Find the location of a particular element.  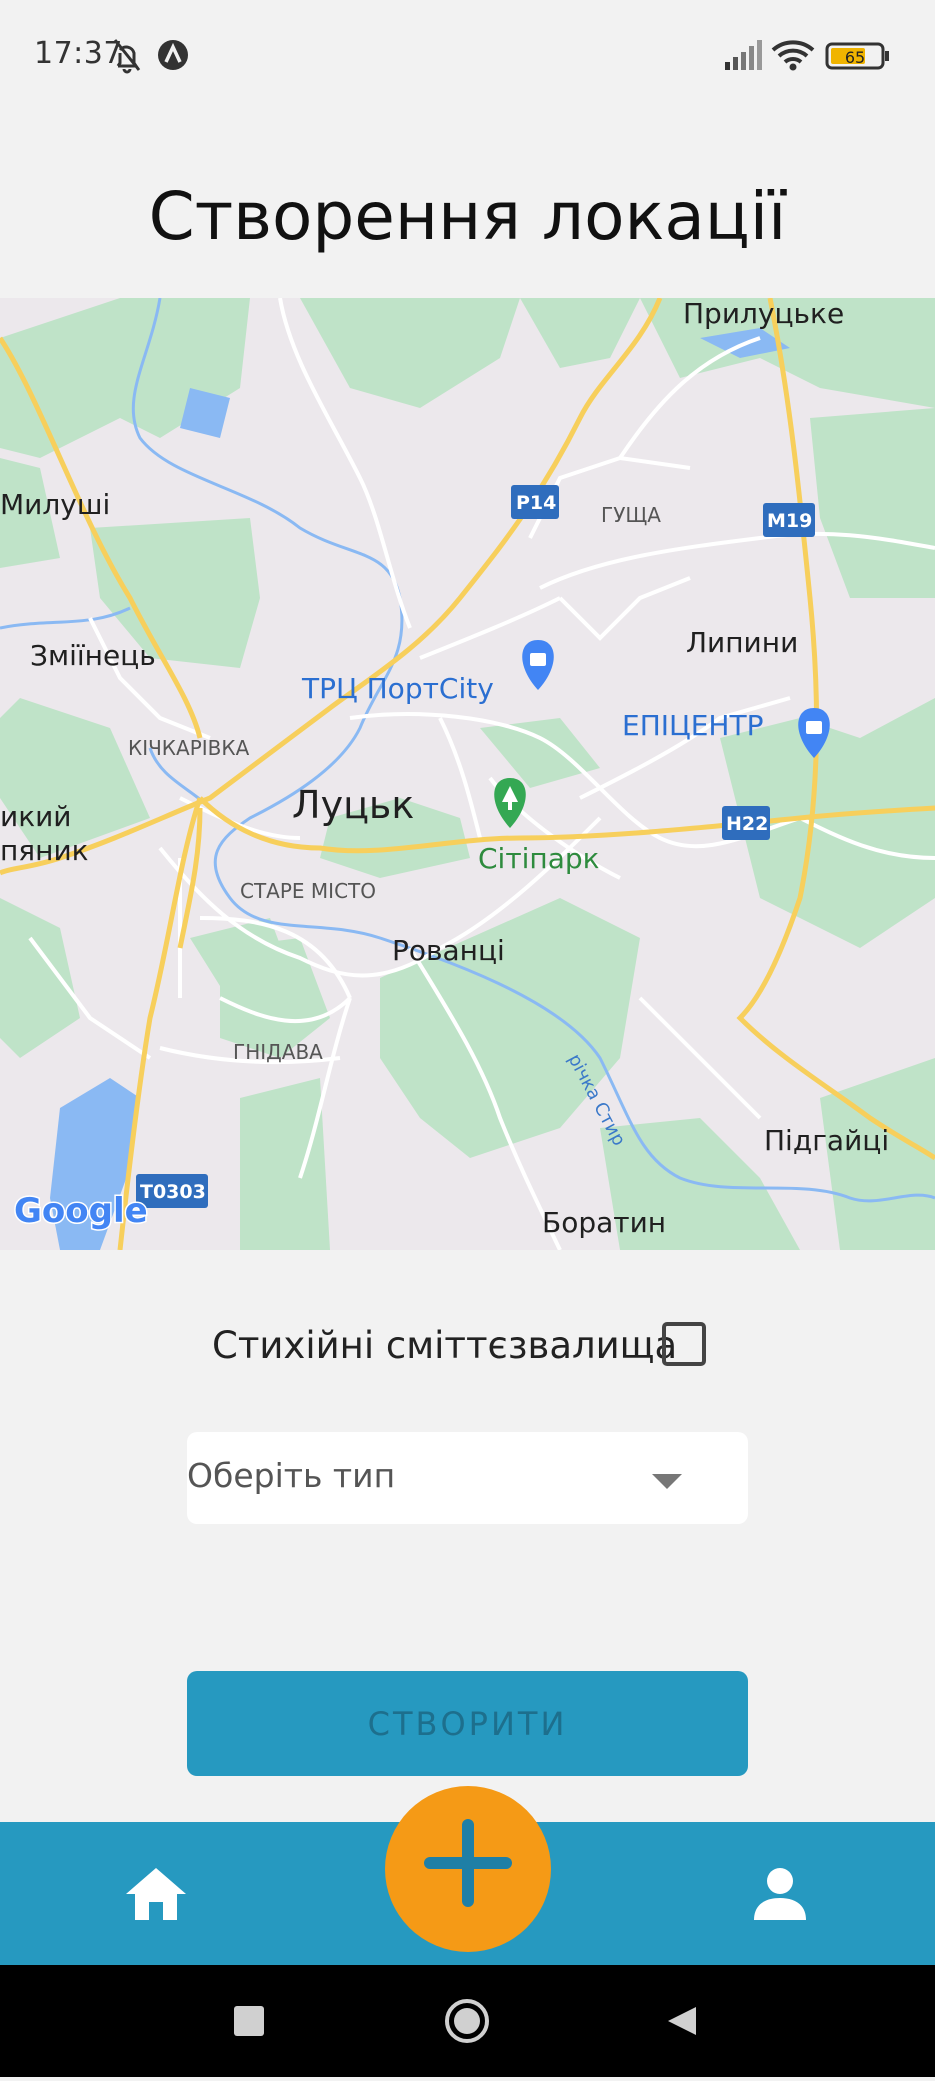

map-label-lutsk: Луцьк is located at coordinates (353, 805).